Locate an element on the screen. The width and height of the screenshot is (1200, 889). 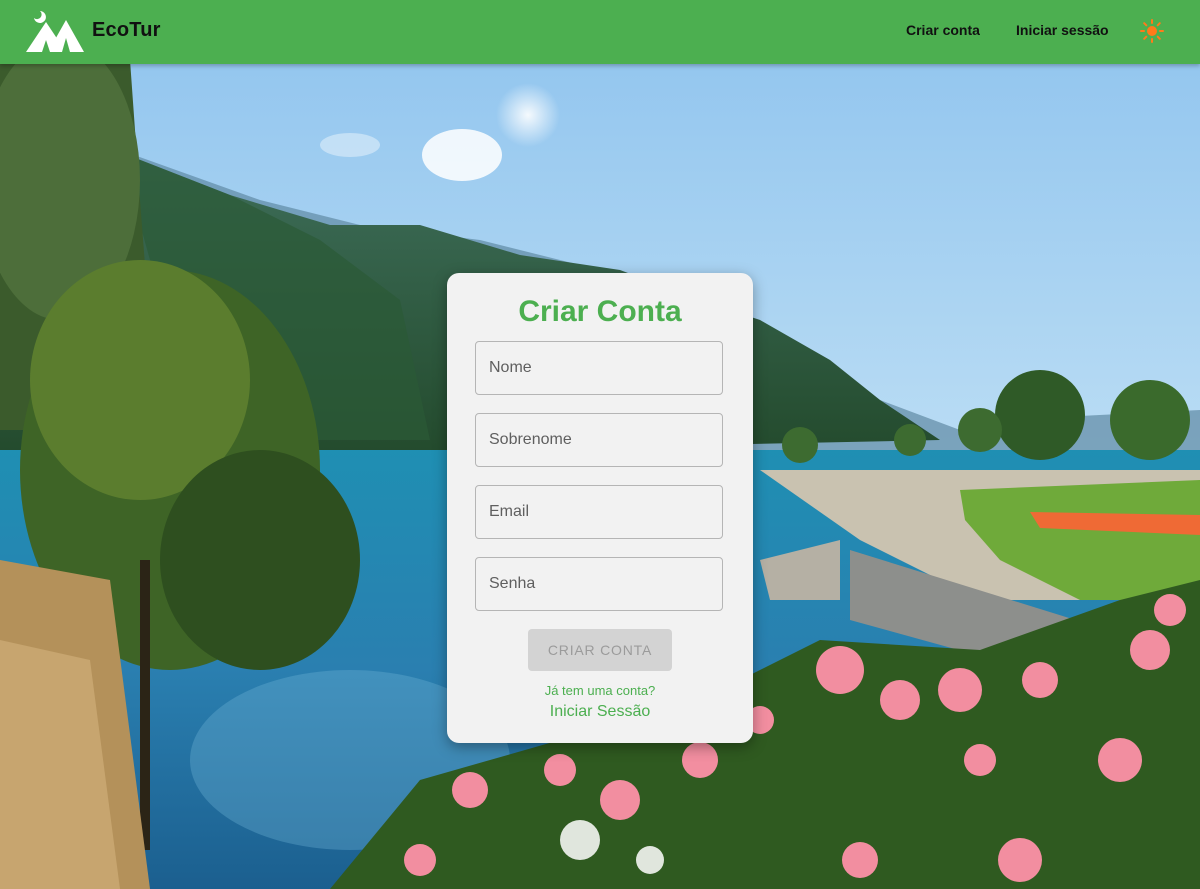
create-account-button: CRIAR CONTA is located at coordinates (600, 650).